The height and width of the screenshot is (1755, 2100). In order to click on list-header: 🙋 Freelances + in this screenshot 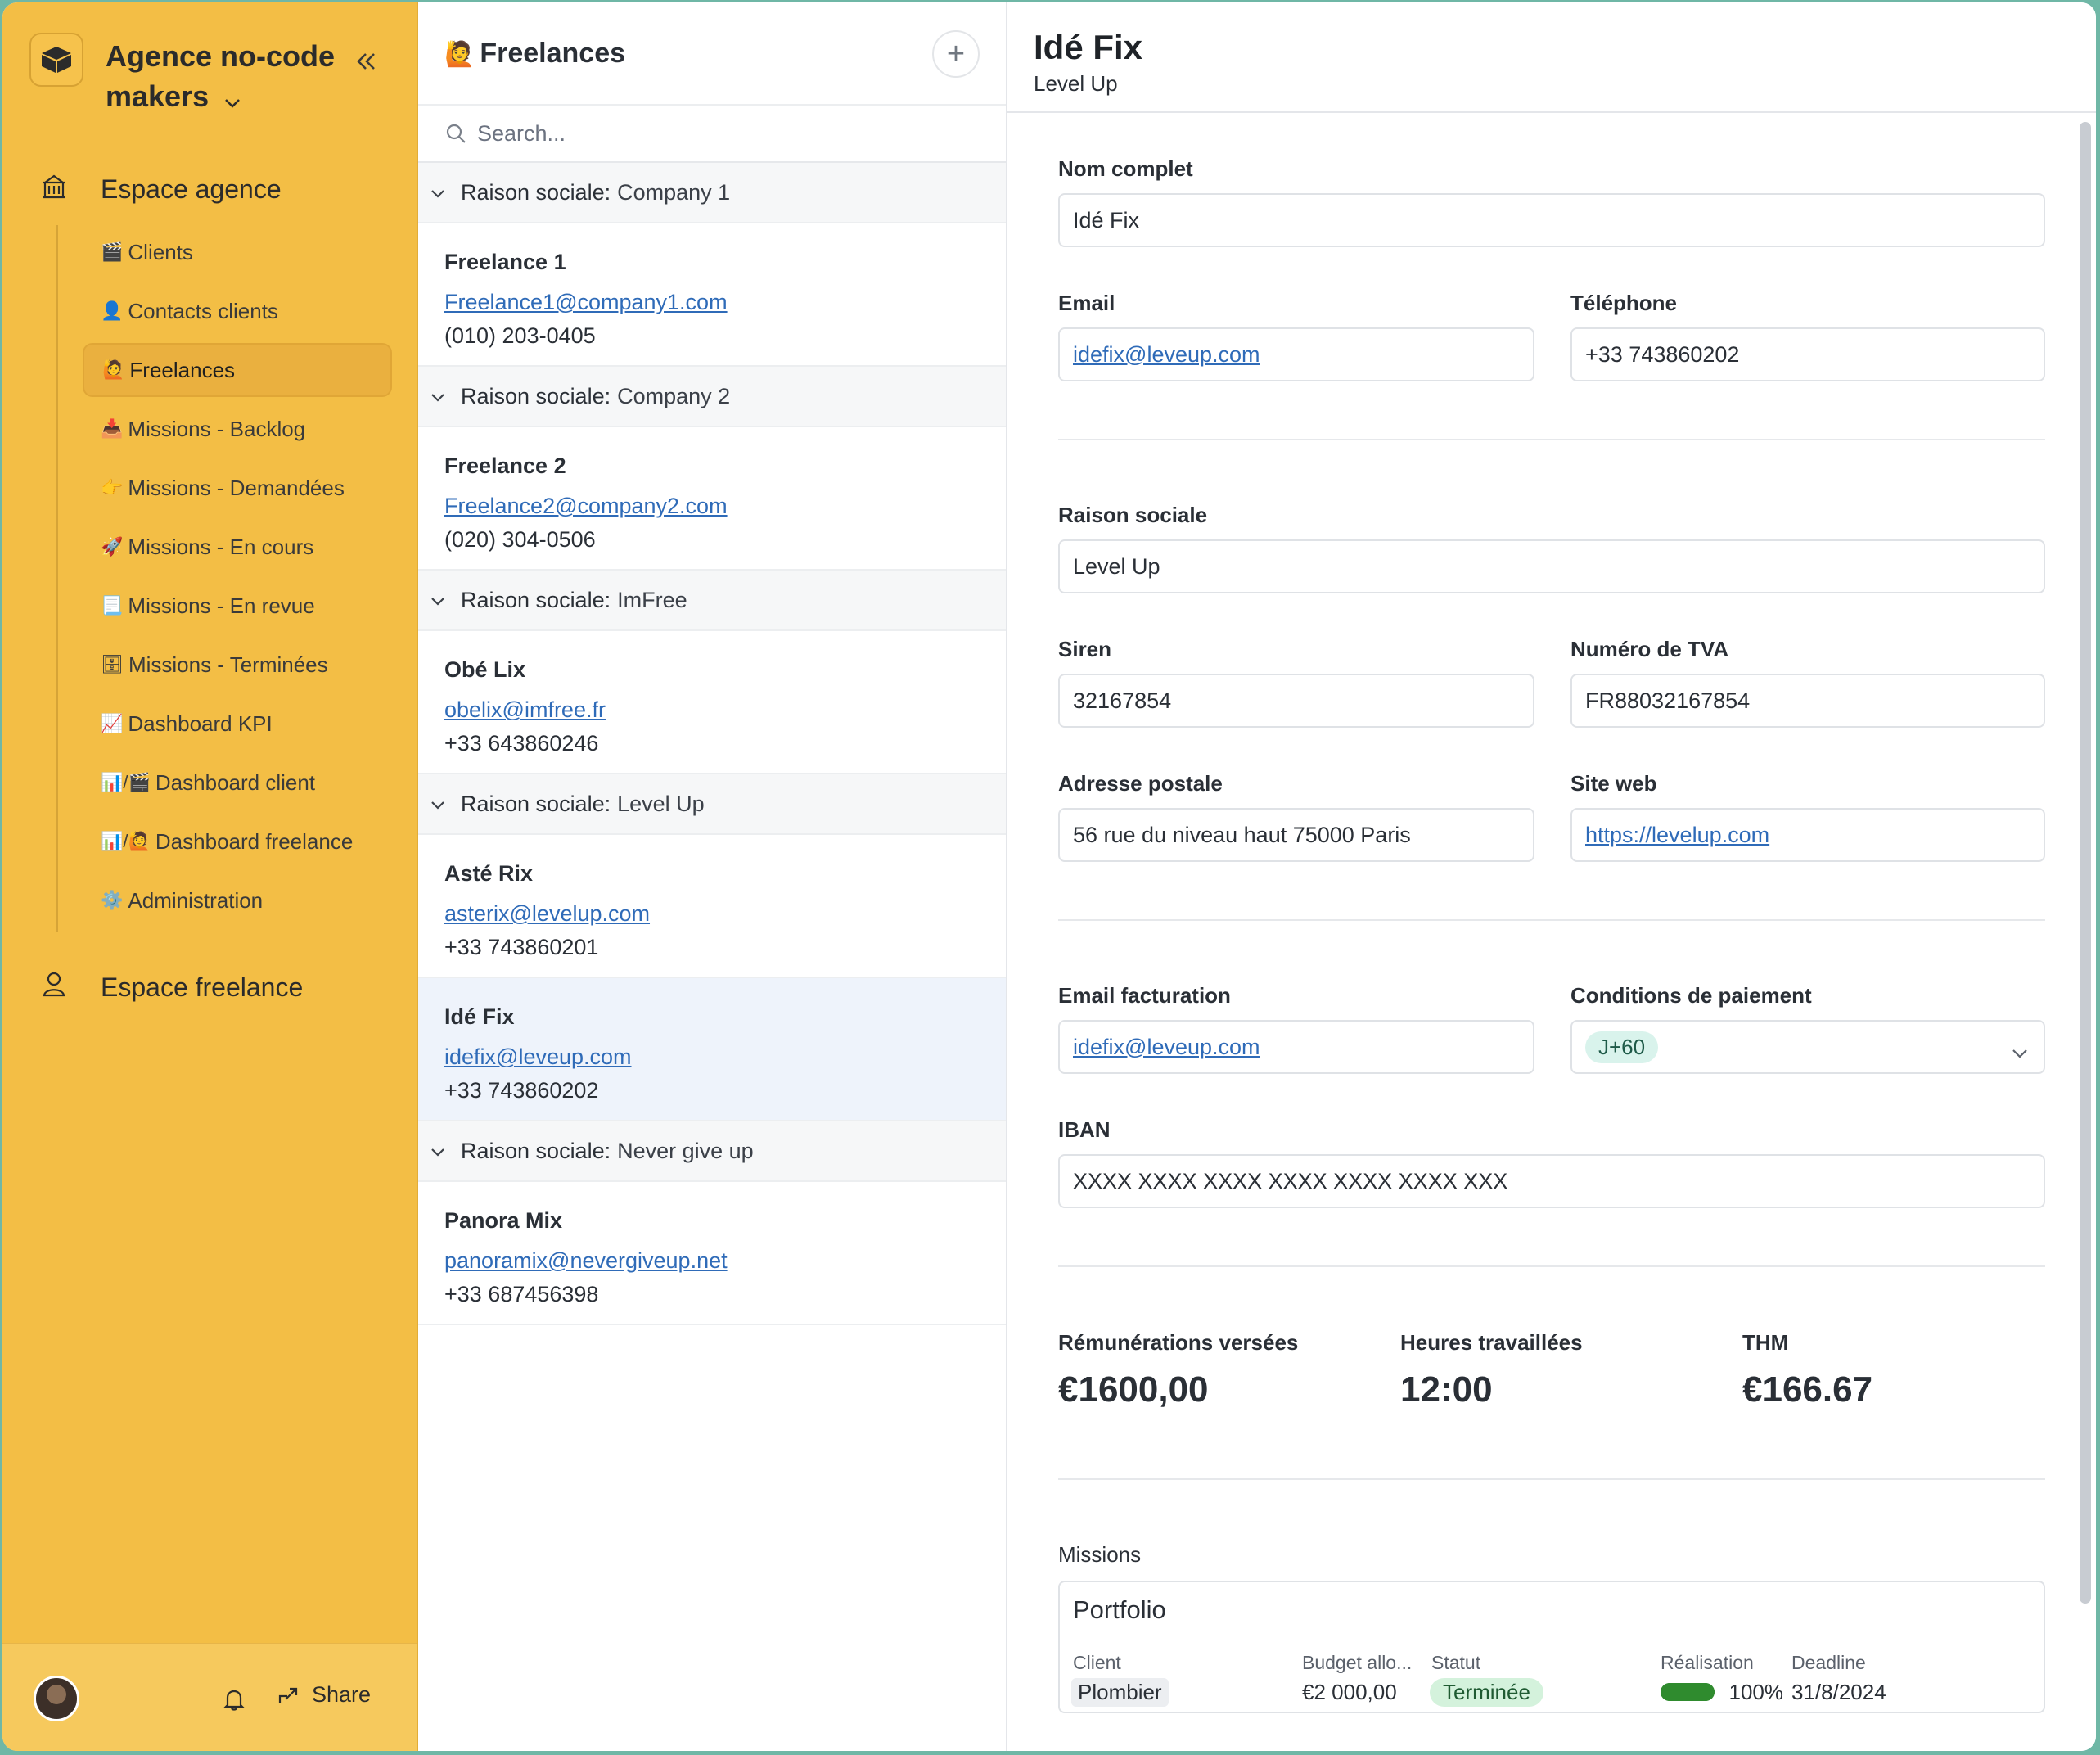, I will do `click(712, 53)`.